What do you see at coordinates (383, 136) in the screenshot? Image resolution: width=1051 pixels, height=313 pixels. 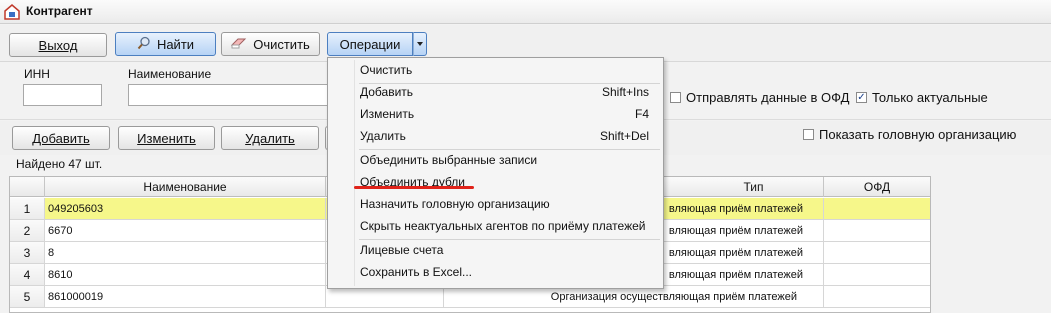 I see `menu-item-label: Удалить` at bounding box center [383, 136].